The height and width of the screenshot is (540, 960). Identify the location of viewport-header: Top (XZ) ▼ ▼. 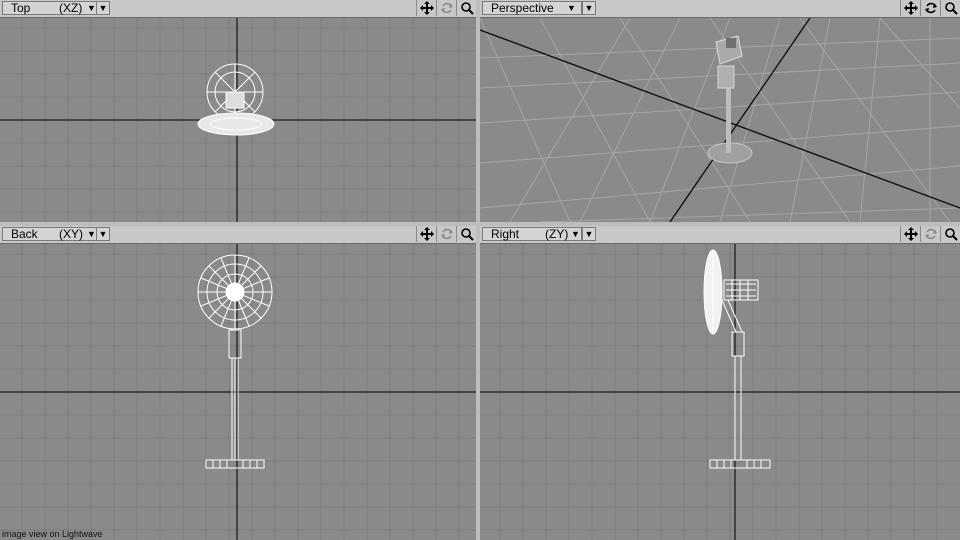
(238, 9).